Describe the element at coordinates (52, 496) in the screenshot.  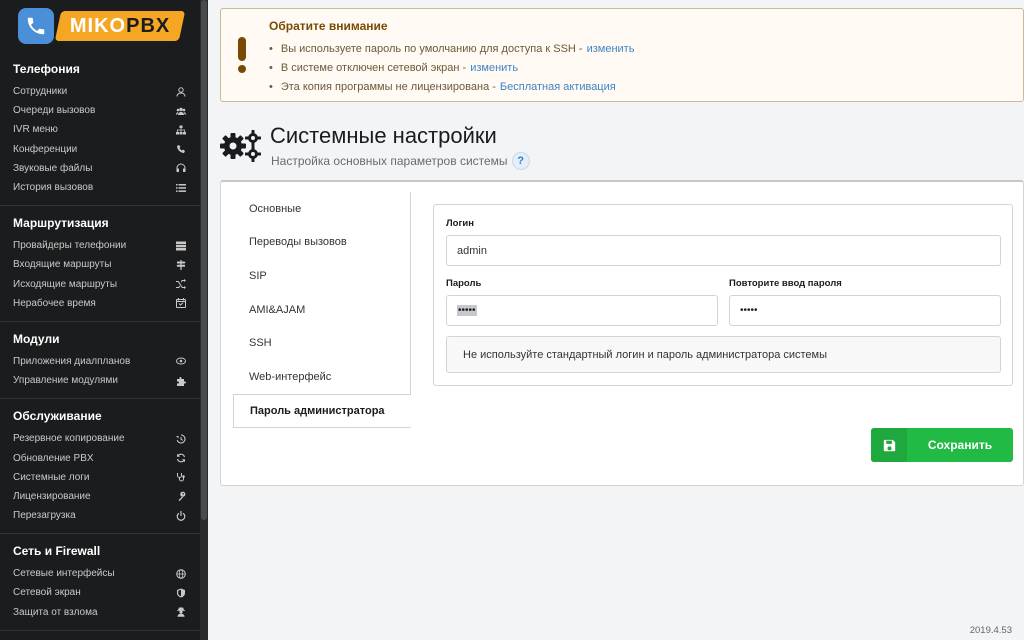
I see `sidebar-item-label: Лицензирование` at that location.